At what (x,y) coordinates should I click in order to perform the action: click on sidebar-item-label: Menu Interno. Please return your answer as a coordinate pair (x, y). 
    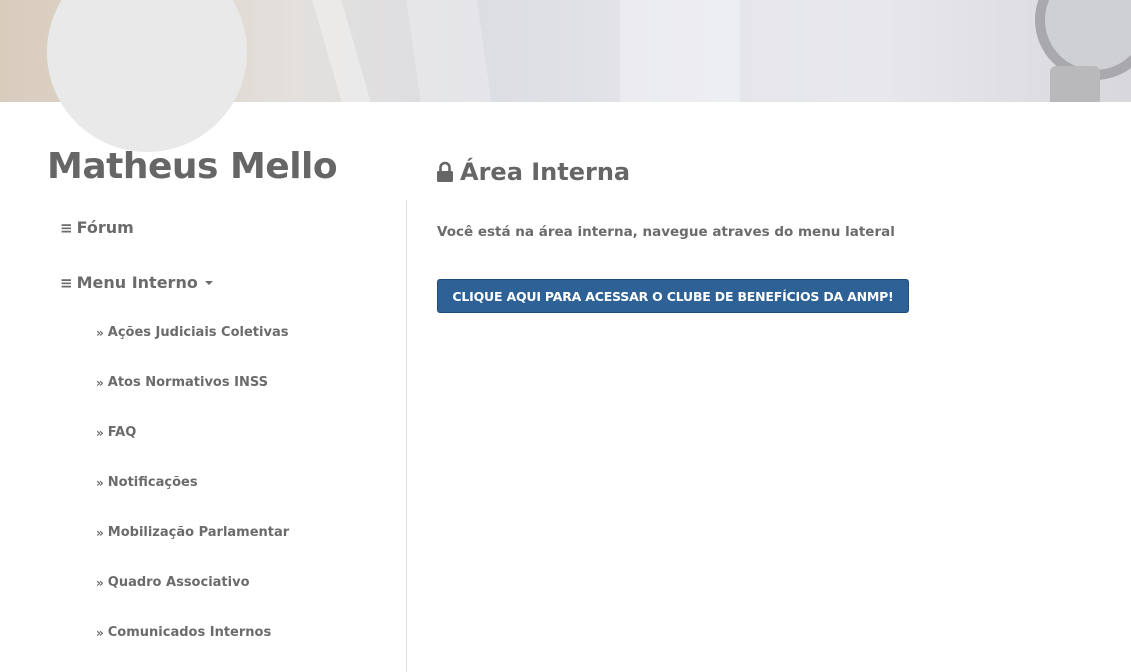
    Looking at the image, I should click on (137, 282).